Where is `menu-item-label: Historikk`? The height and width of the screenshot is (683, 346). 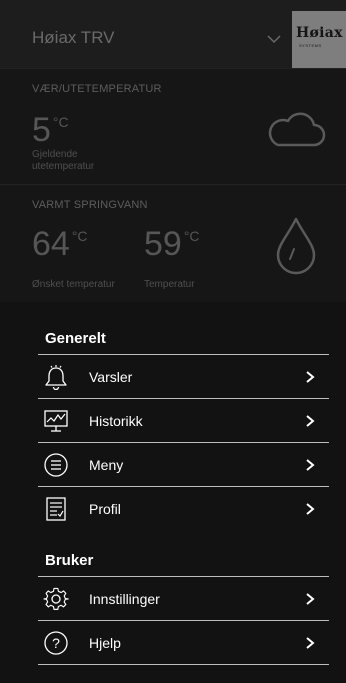 menu-item-label: Historikk is located at coordinates (116, 421).